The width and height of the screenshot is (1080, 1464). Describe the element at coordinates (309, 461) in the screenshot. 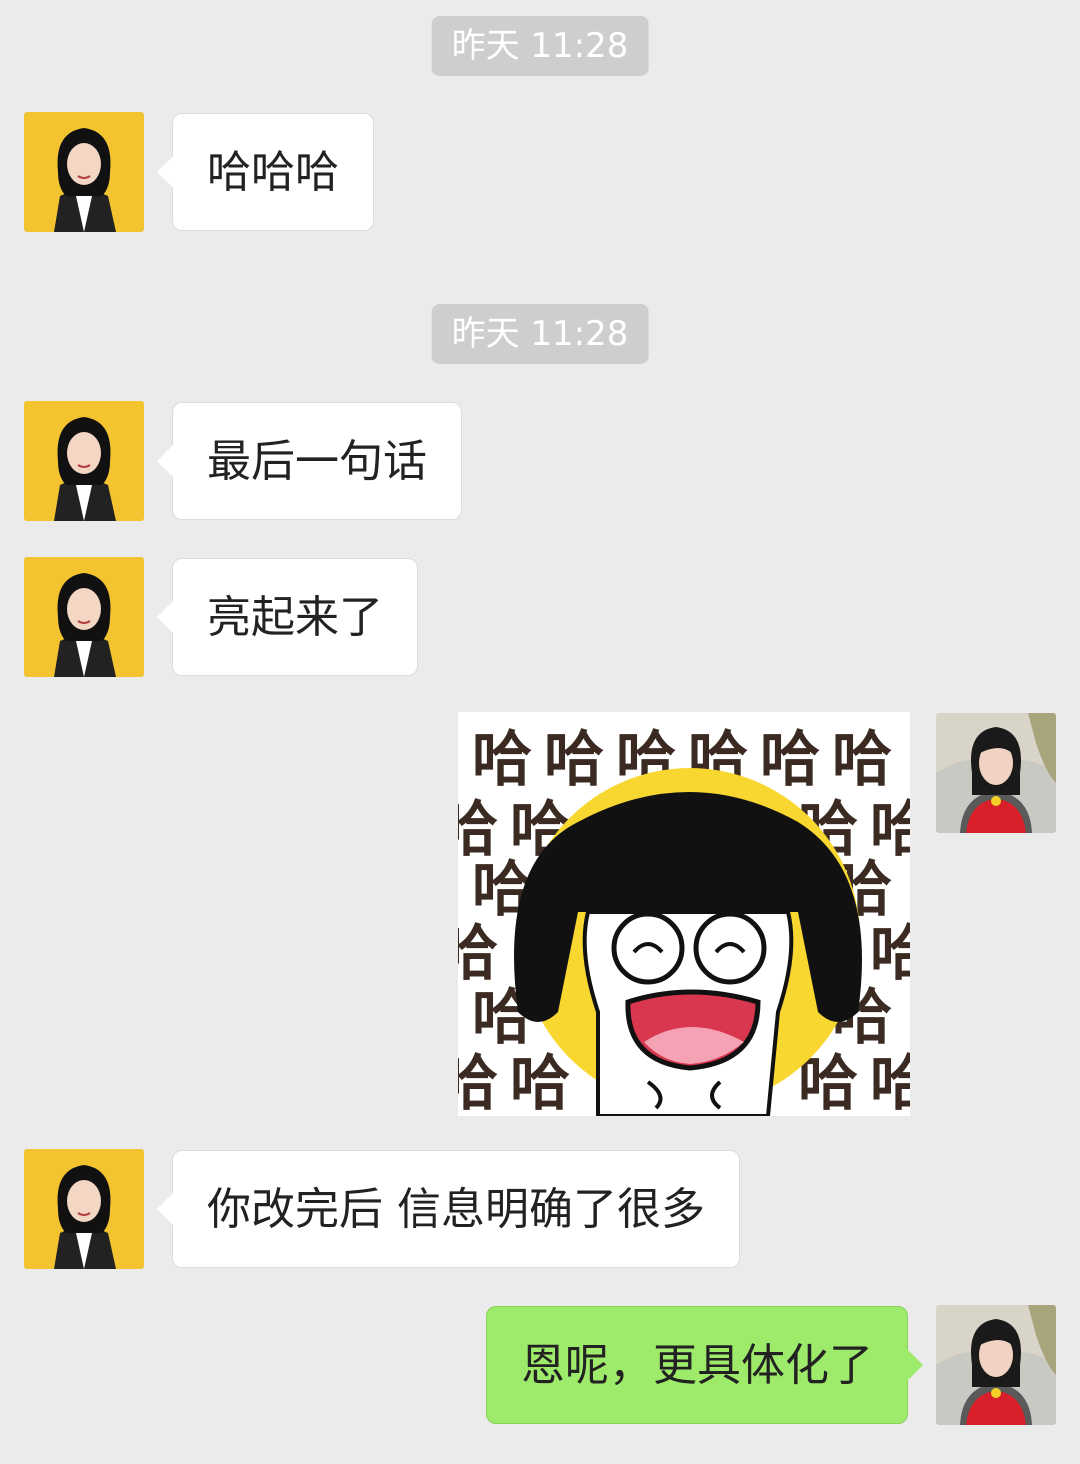

I see `message-bubble-incoming: 最后一句话` at that location.